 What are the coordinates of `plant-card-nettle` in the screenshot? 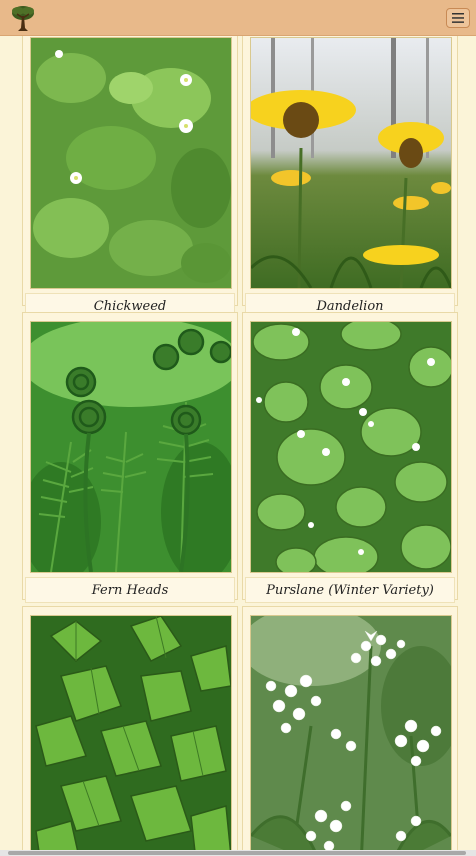 It's located at (130, 731).